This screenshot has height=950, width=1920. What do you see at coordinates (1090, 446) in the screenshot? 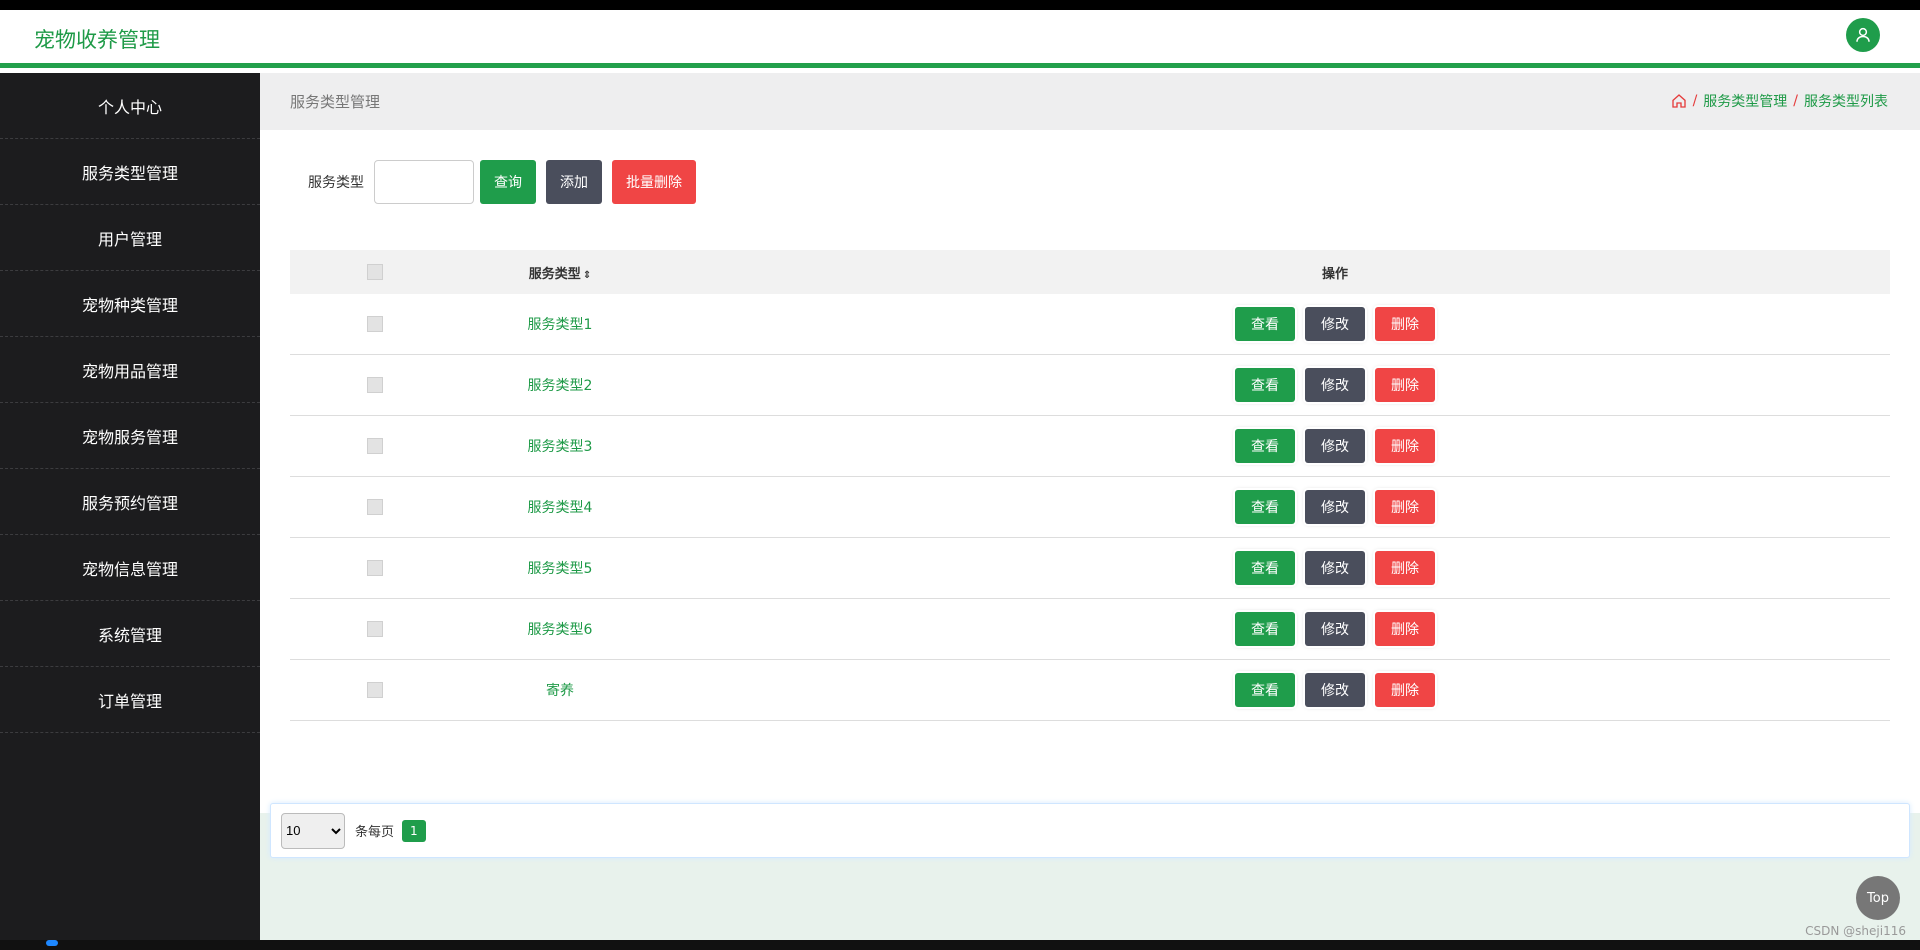
I see `table-row: 服务类型3 查看 修改 删除` at bounding box center [1090, 446].